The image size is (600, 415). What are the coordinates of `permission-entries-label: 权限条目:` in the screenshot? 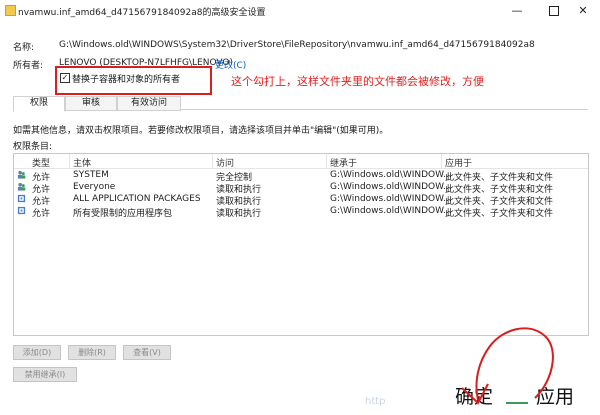 It's located at (33, 147).